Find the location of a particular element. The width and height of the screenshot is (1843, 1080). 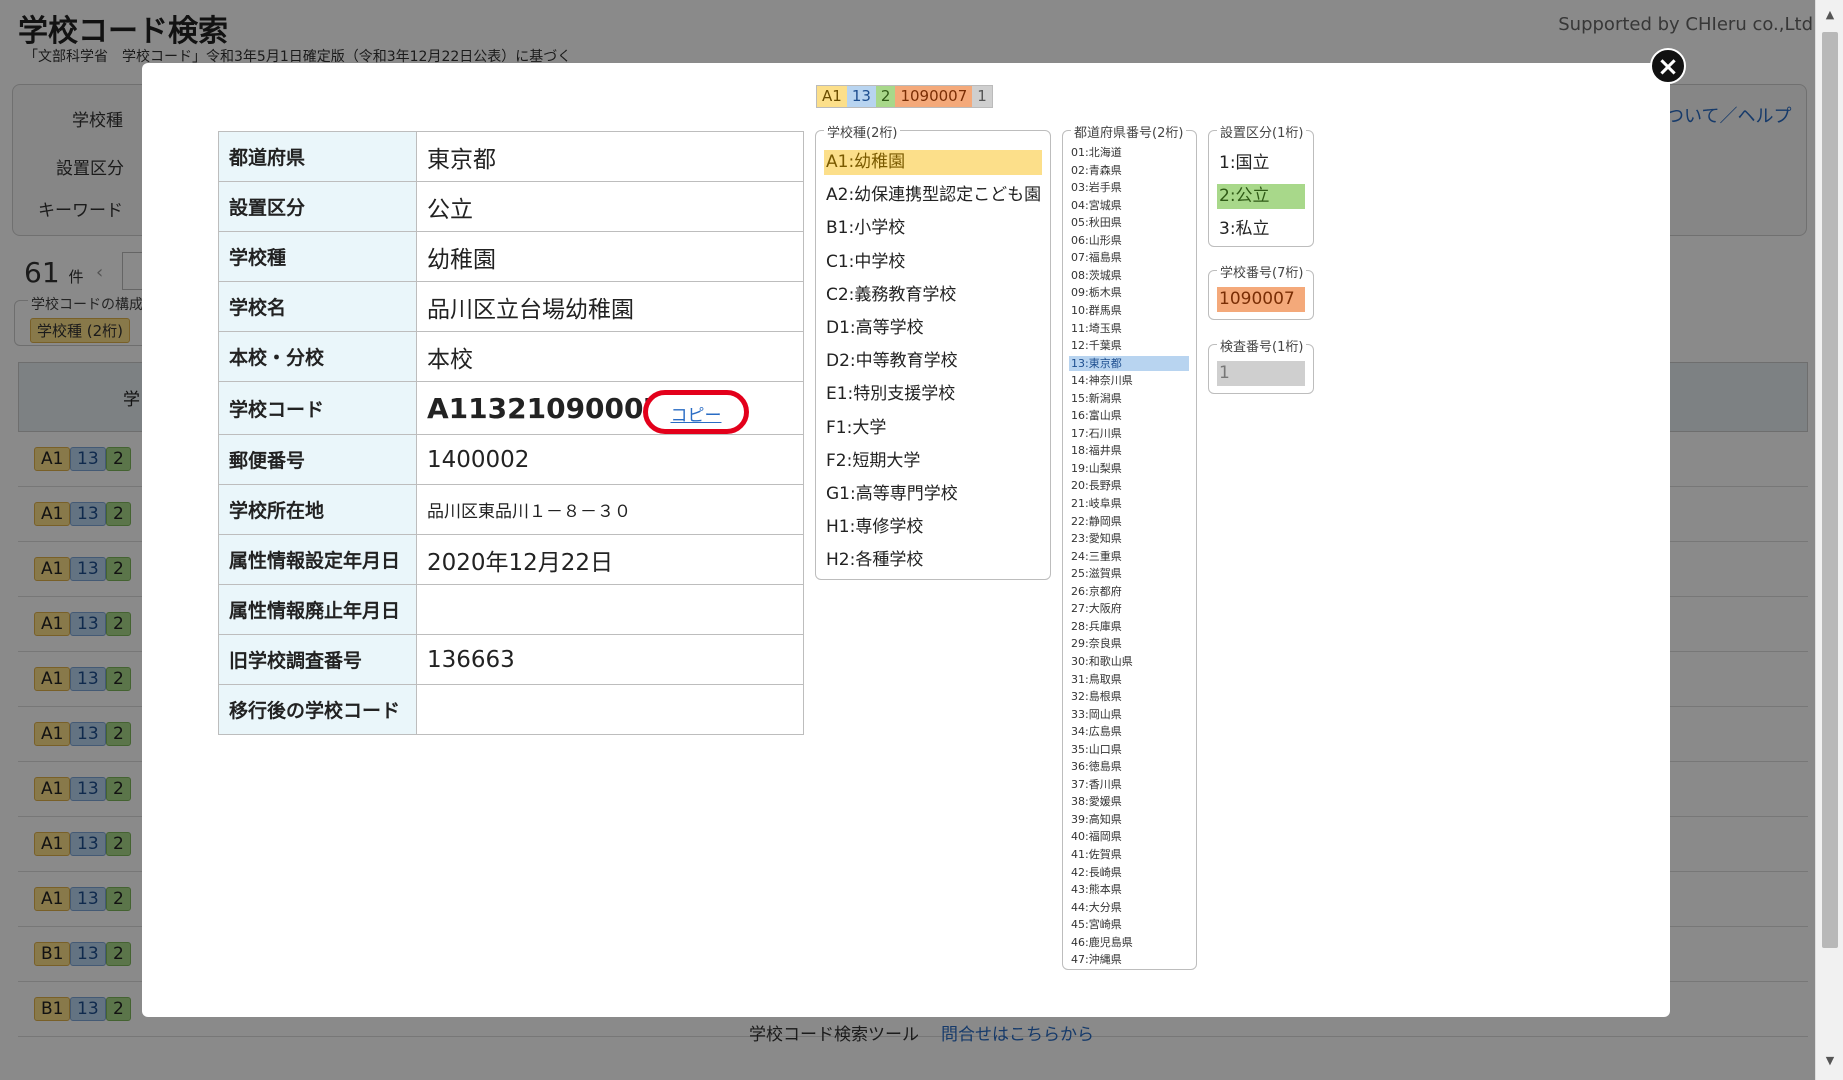

attr-set-value: 2020年12月22日 is located at coordinates (610, 559).